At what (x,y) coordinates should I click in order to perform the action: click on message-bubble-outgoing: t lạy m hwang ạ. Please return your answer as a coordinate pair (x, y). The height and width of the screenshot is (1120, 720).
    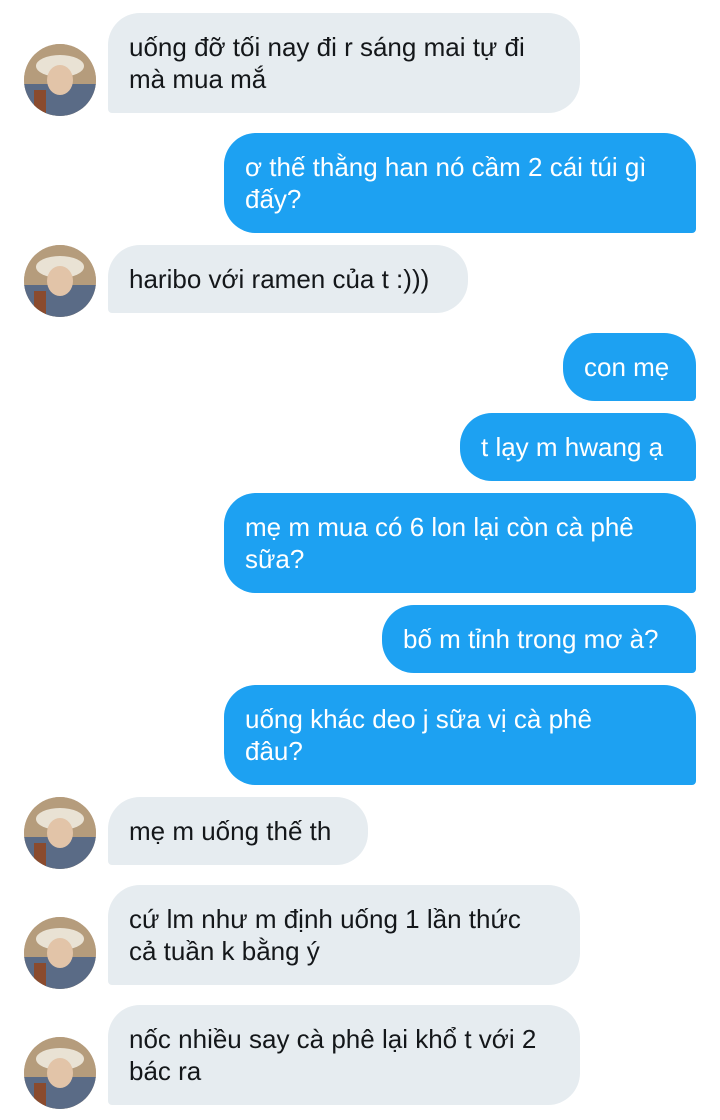
    Looking at the image, I should click on (578, 447).